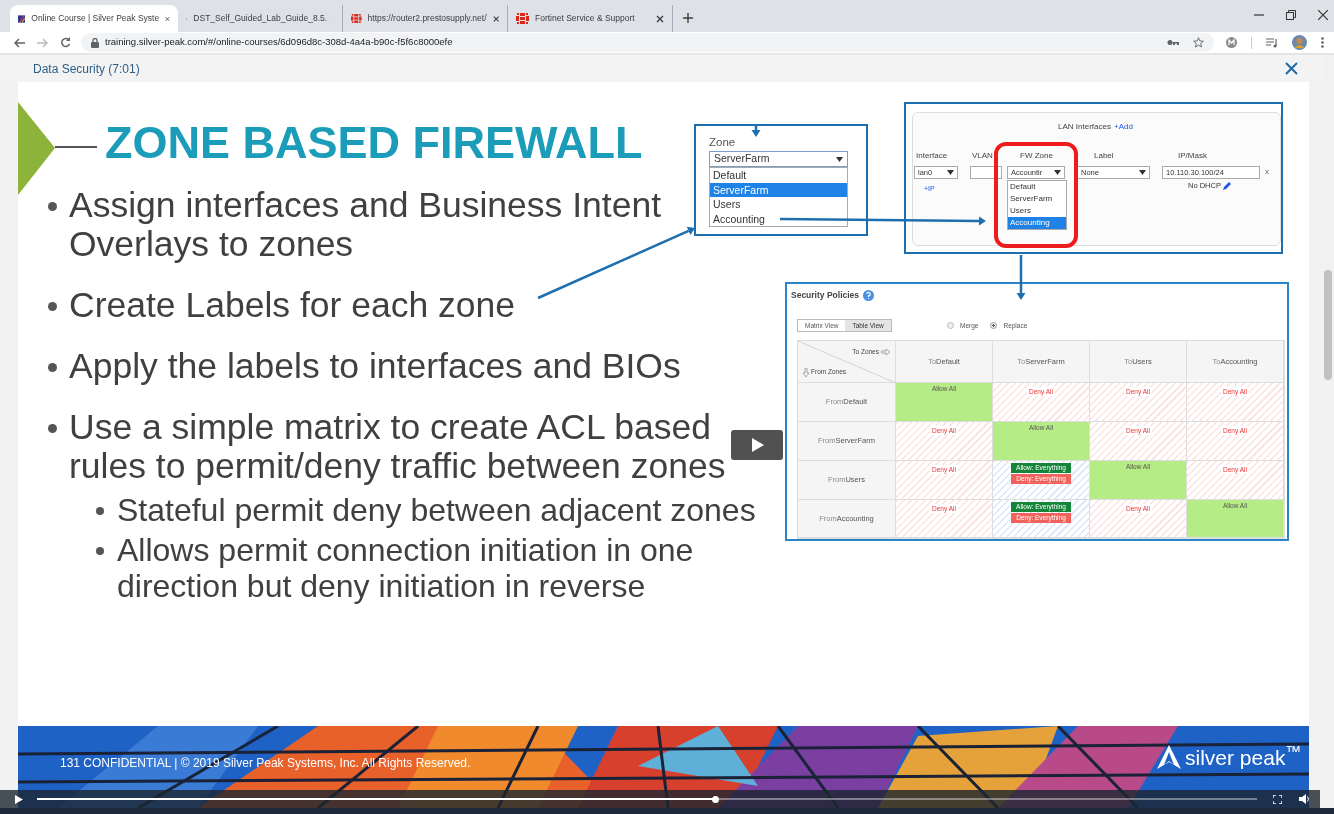 This screenshot has height=814, width=1334. I want to click on zone-select: ServerFarm, so click(778, 159).